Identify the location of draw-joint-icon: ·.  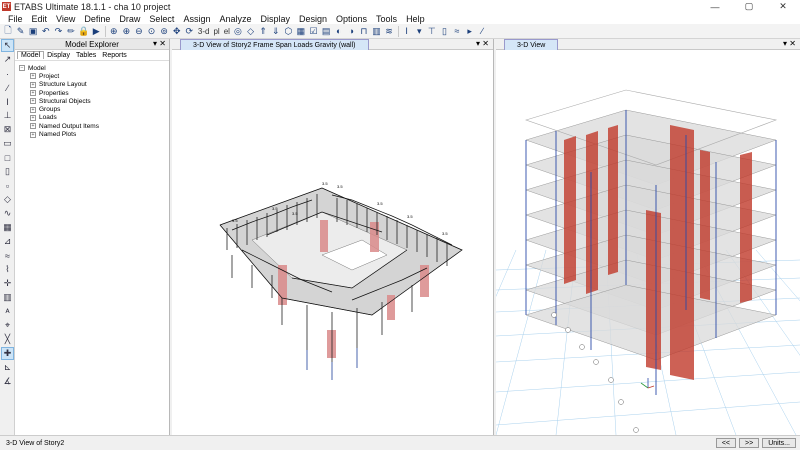
(7, 73).